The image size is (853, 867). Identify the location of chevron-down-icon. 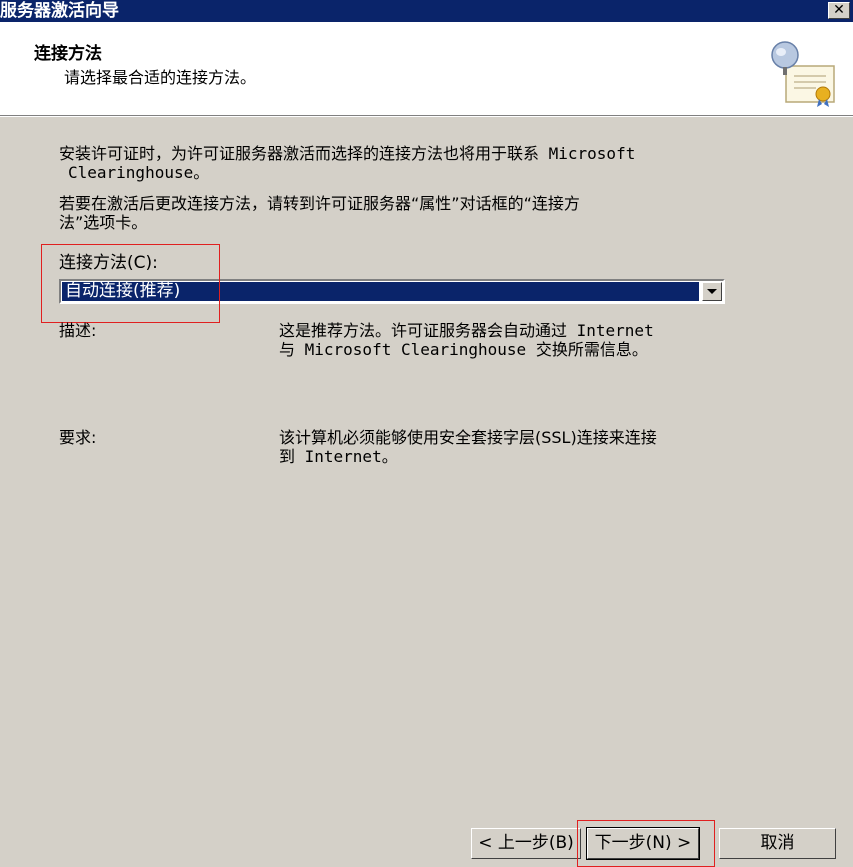
(712, 291).